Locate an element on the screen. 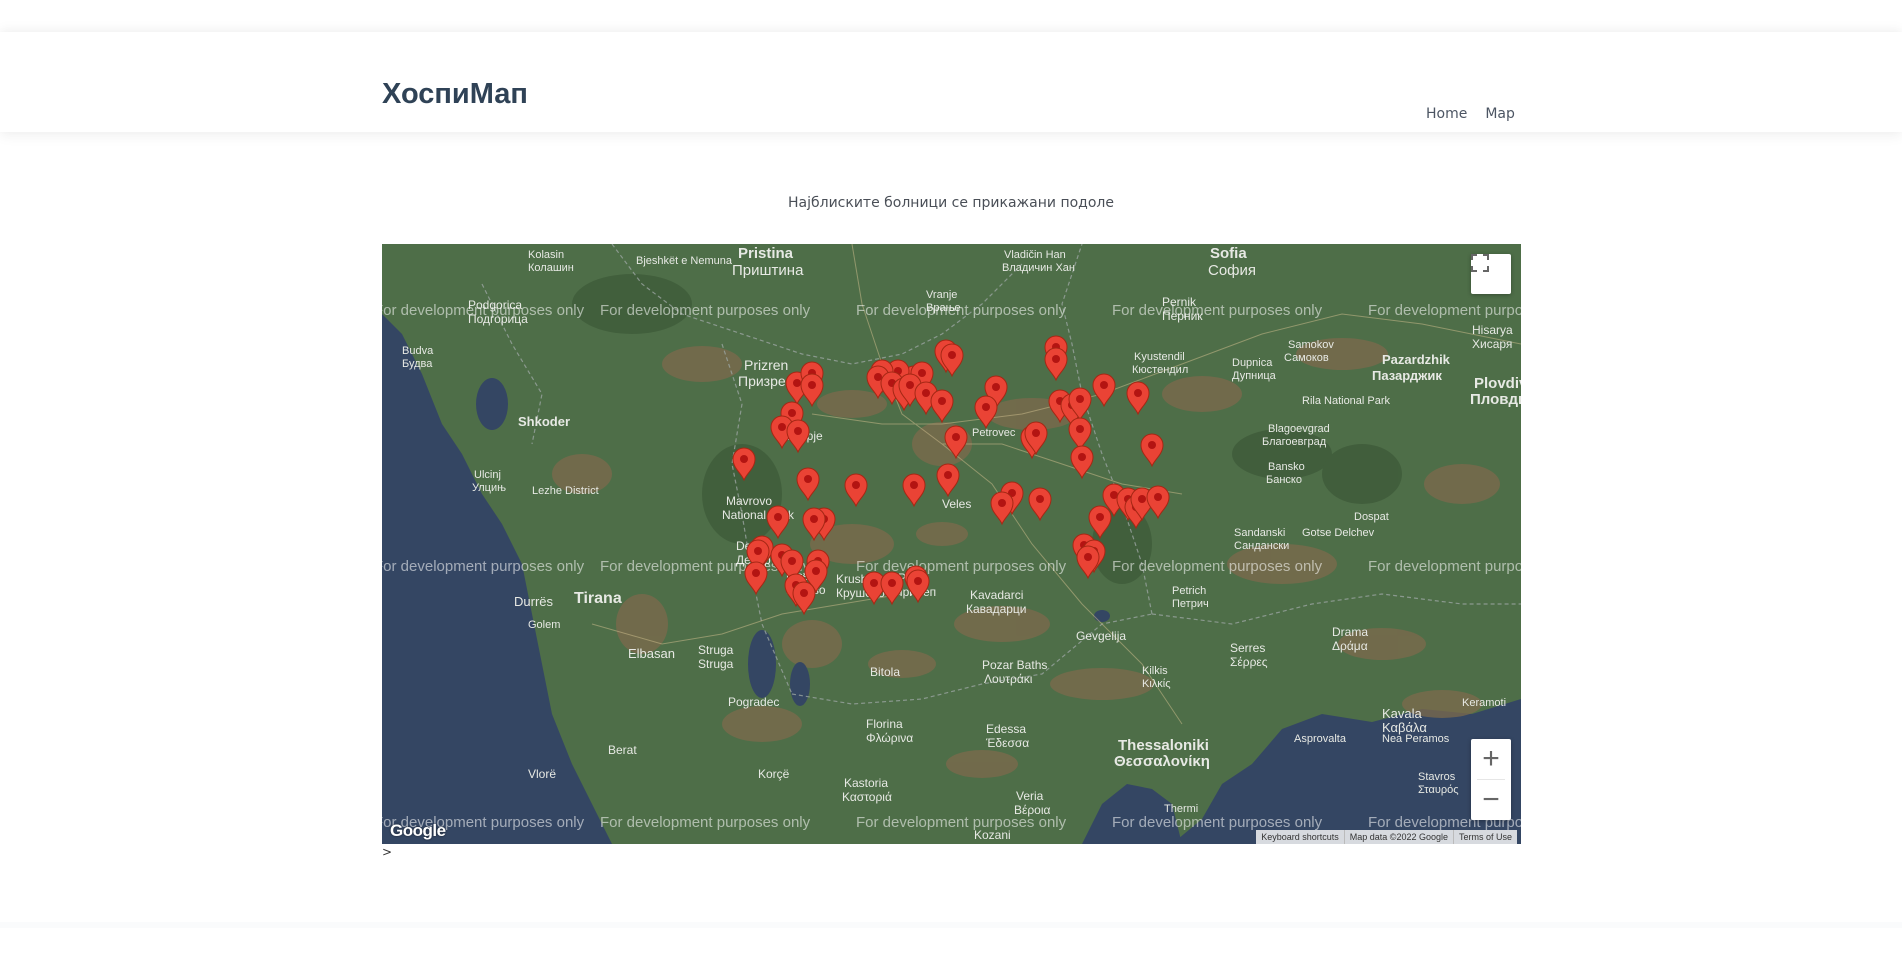 Image resolution: width=1902 pixels, height=961 pixels. label-florina-cyr: Φλώρινα is located at coordinates (889, 738).